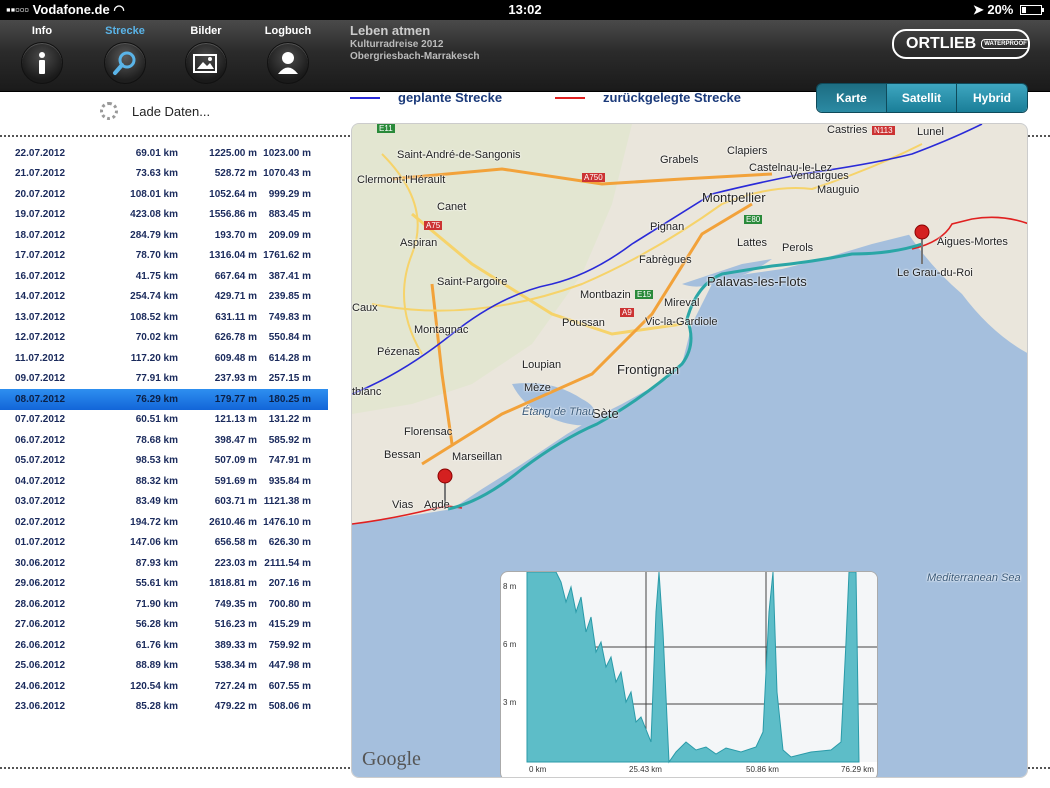  I want to click on map-type-satellit: Satellit, so click(922, 98).